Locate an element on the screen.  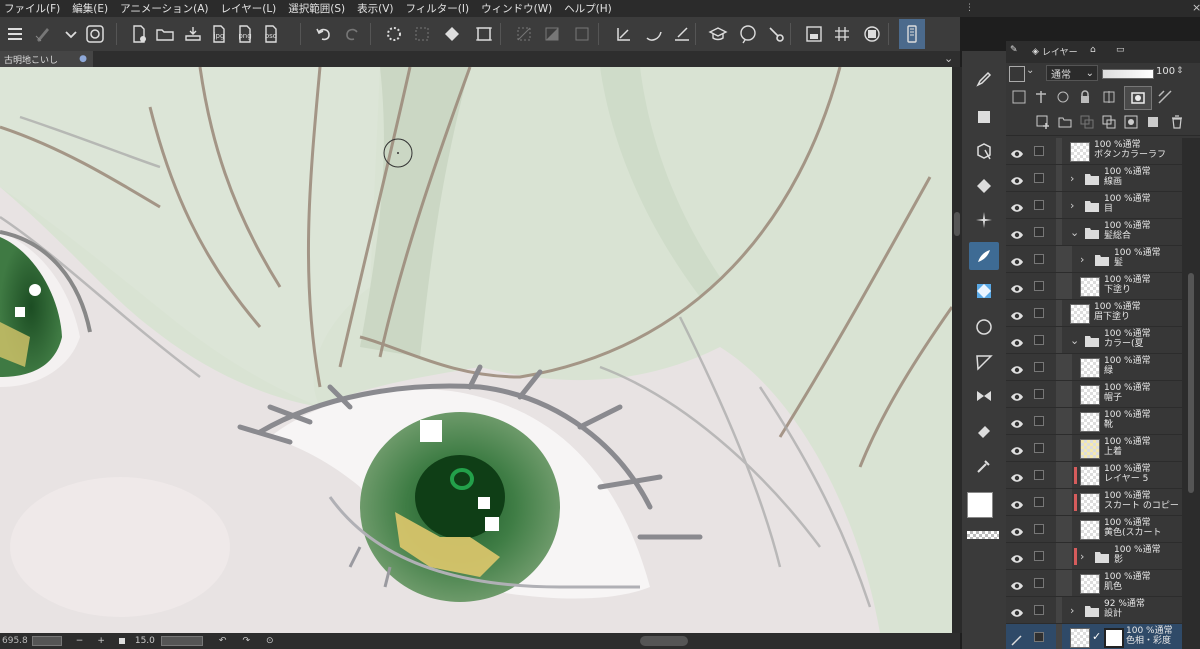
new-file-icon is located at coordinates (139, 34).